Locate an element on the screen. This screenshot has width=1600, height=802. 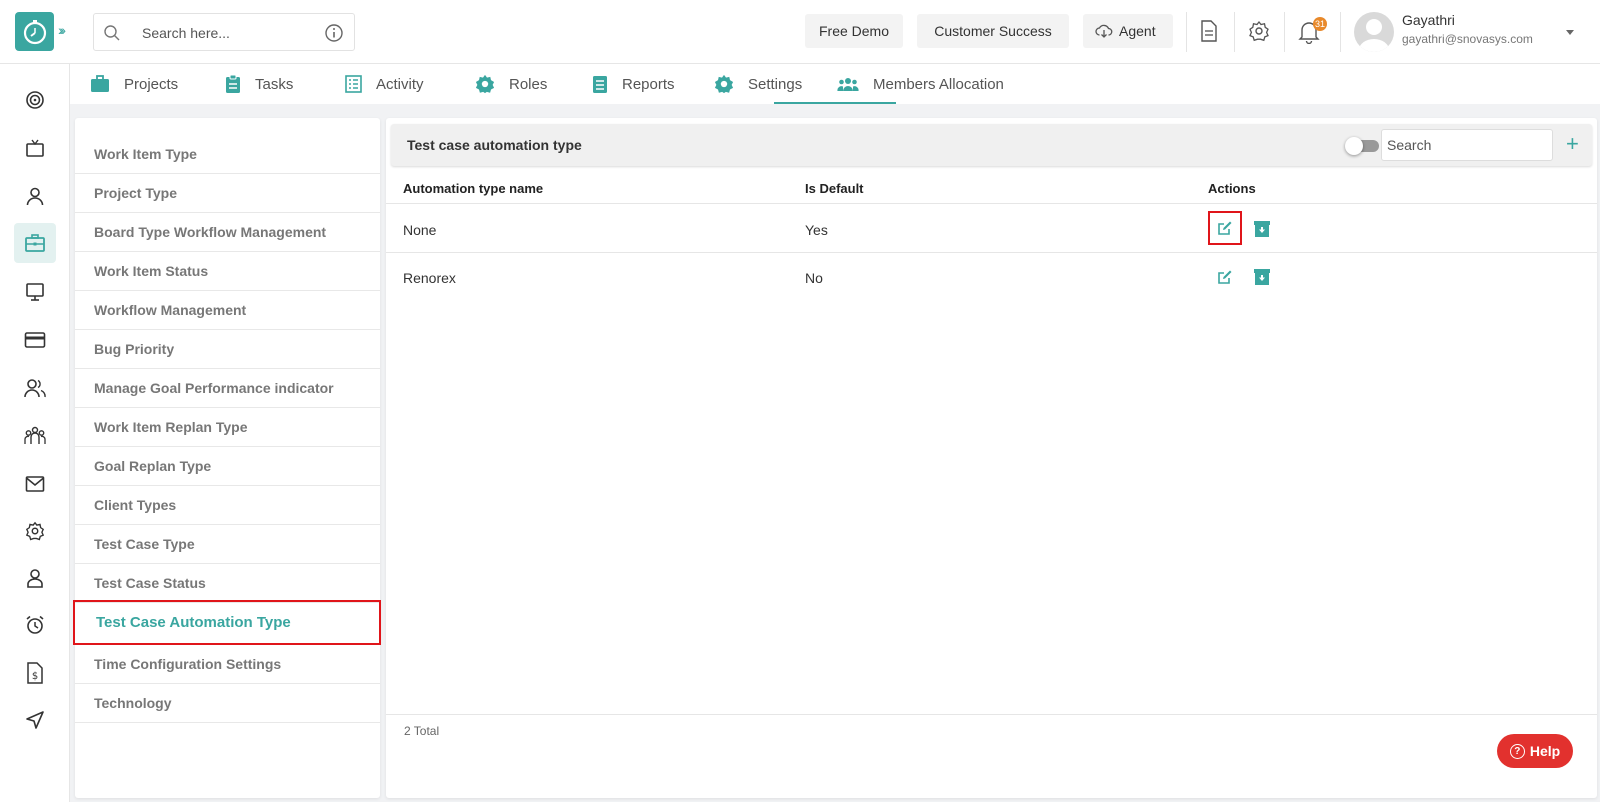
settings-menu-item-active: Test Case Automation Type is located at coordinates (227, 622).